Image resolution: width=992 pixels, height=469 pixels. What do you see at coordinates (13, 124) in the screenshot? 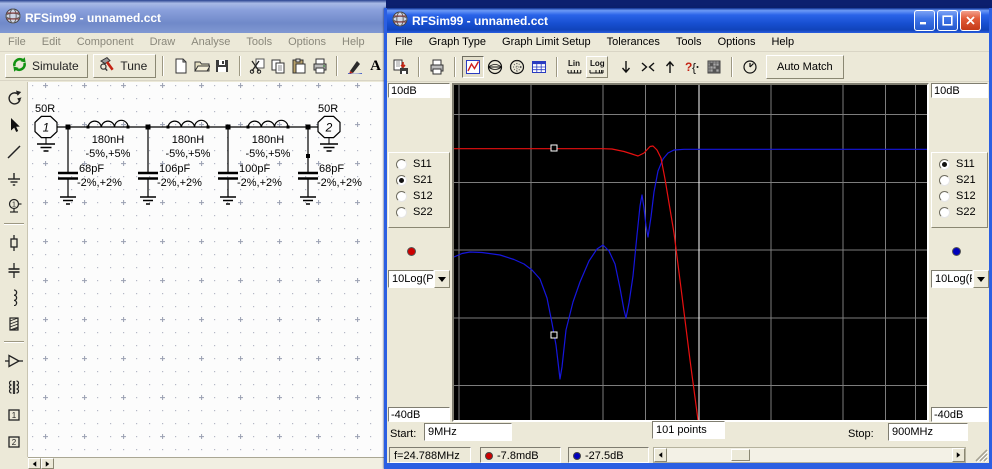
I see `select-tool-icon` at bounding box center [13, 124].